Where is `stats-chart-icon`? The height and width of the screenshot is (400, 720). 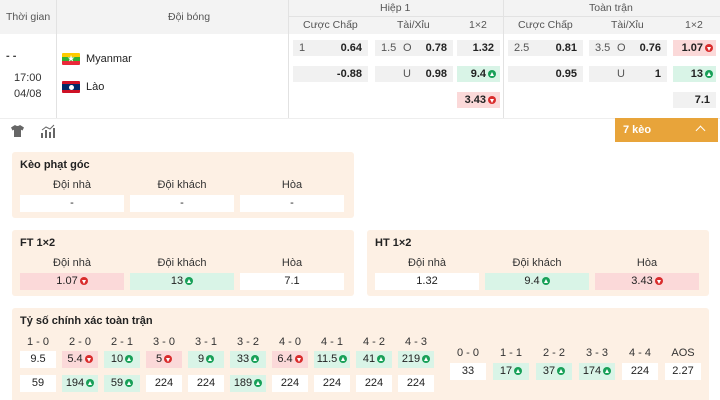 stats-chart-icon is located at coordinates (47, 131).